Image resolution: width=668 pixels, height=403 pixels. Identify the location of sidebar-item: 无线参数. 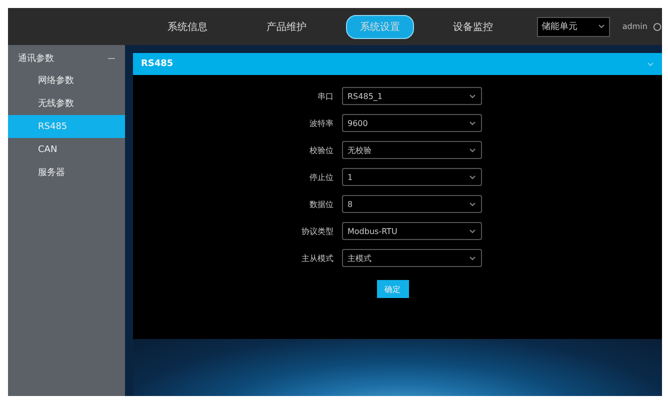
(66, 103).